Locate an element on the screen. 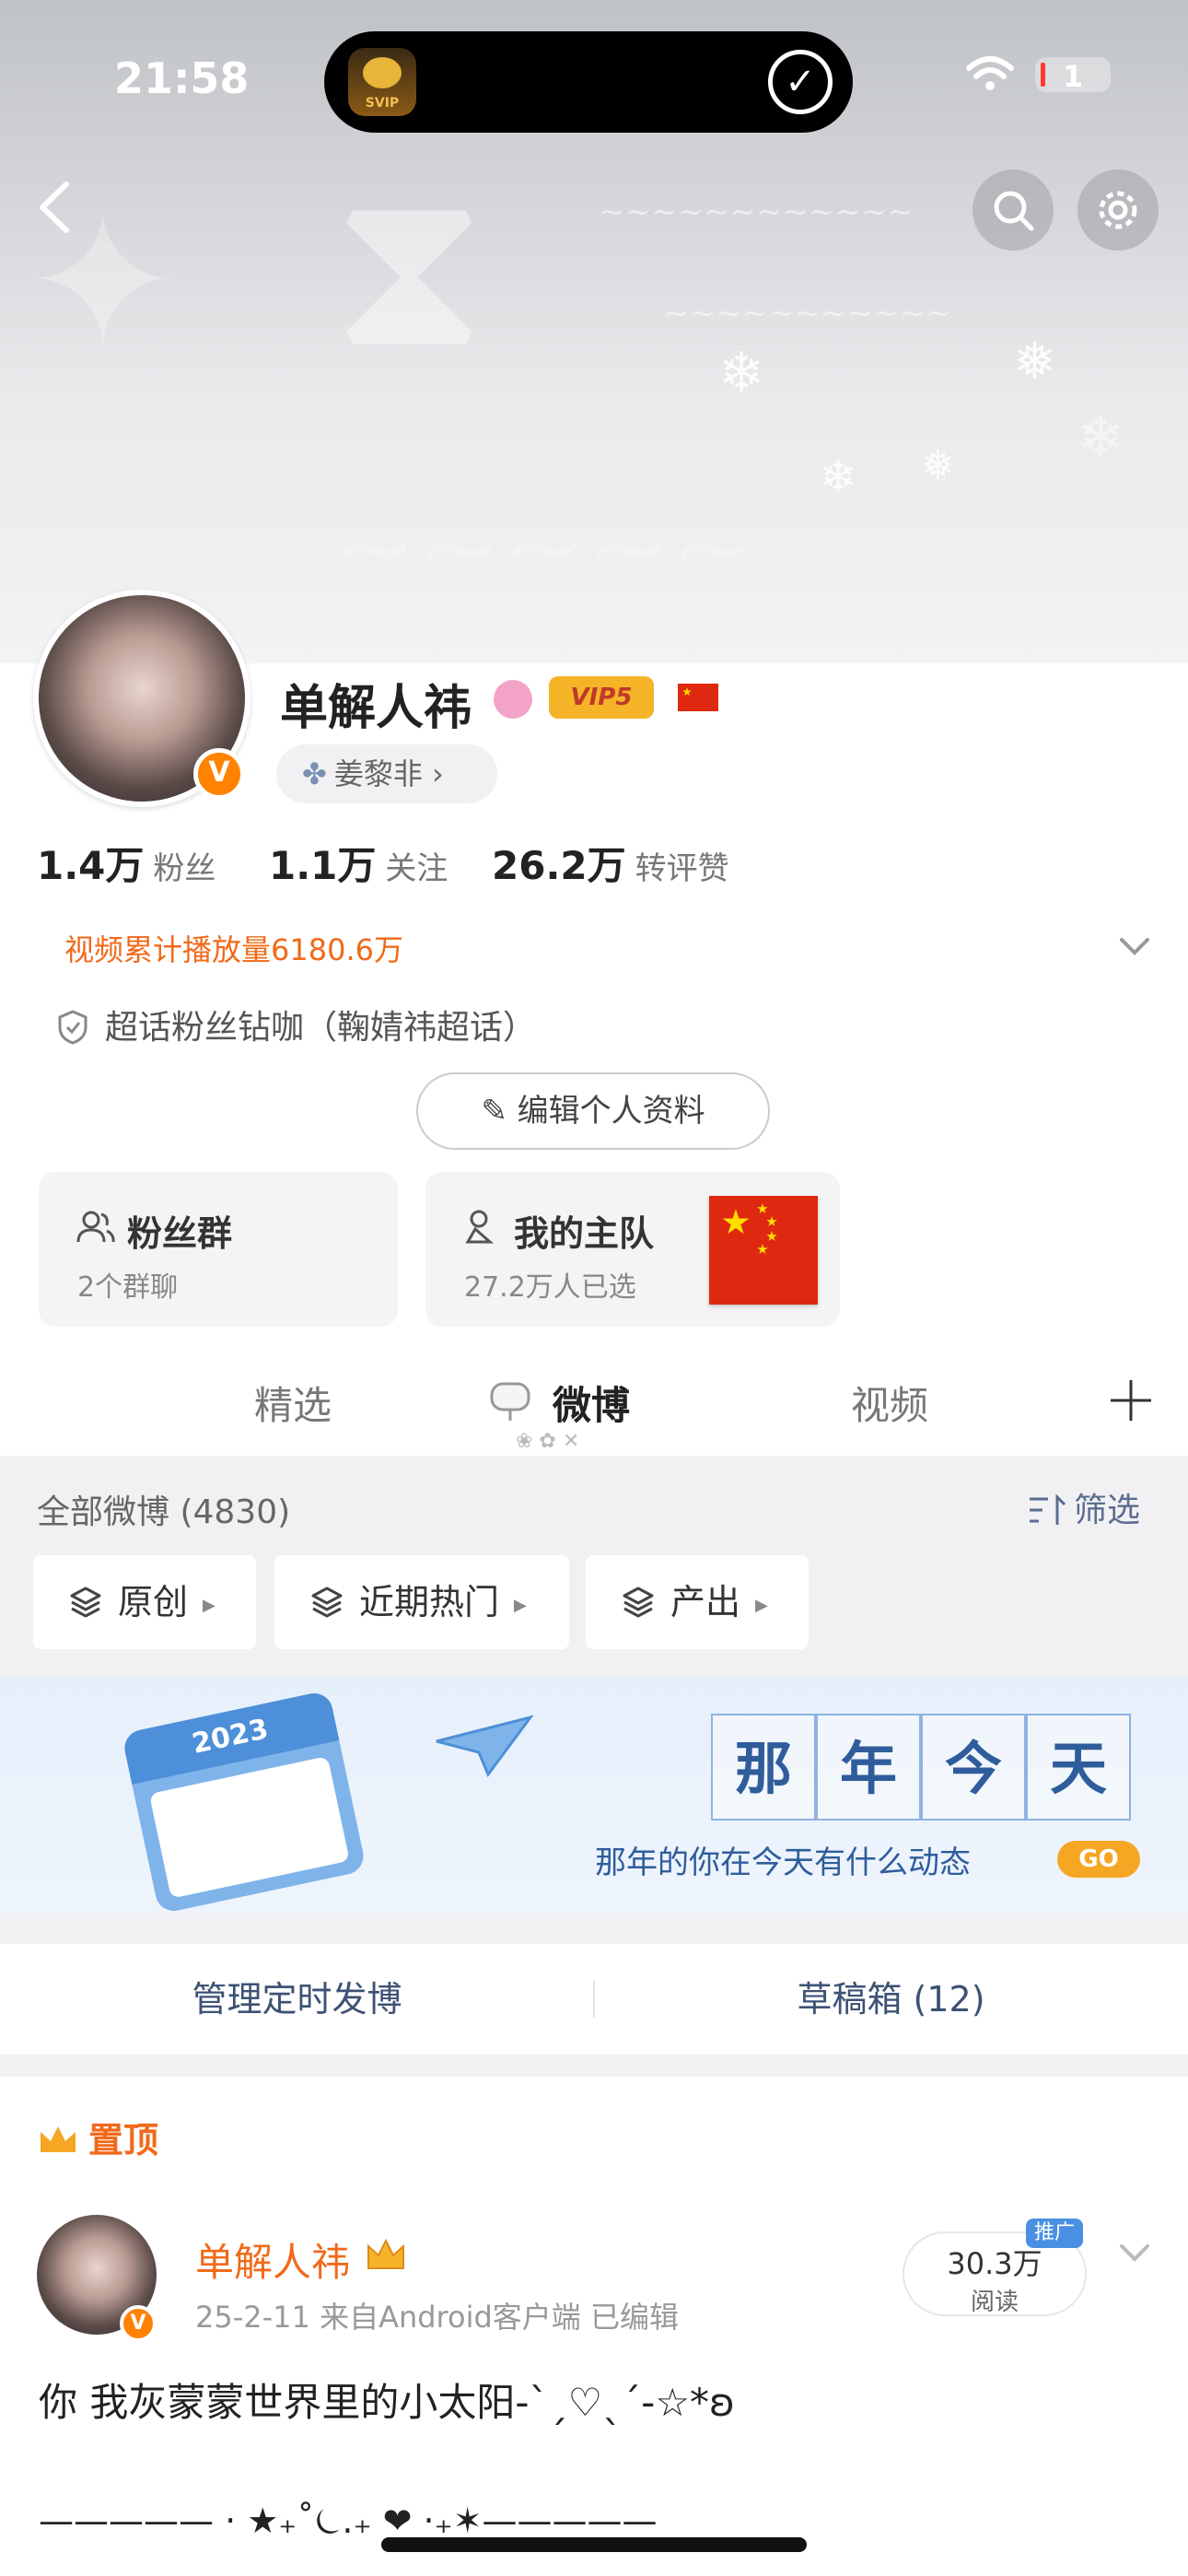  profile-tabs: 精选 微博 ❀ ✿ ✕ 视频 is located at coordinates (594, 1405).